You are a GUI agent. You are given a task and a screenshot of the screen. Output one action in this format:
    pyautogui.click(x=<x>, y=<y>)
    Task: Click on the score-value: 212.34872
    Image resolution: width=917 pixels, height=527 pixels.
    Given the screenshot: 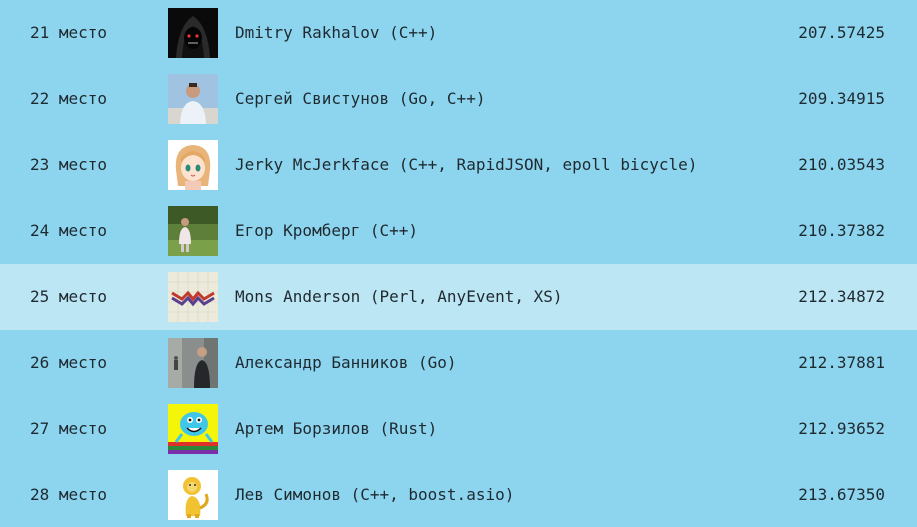 What is the action you would take?
    pyautogui.click(x=841, y=296)
    